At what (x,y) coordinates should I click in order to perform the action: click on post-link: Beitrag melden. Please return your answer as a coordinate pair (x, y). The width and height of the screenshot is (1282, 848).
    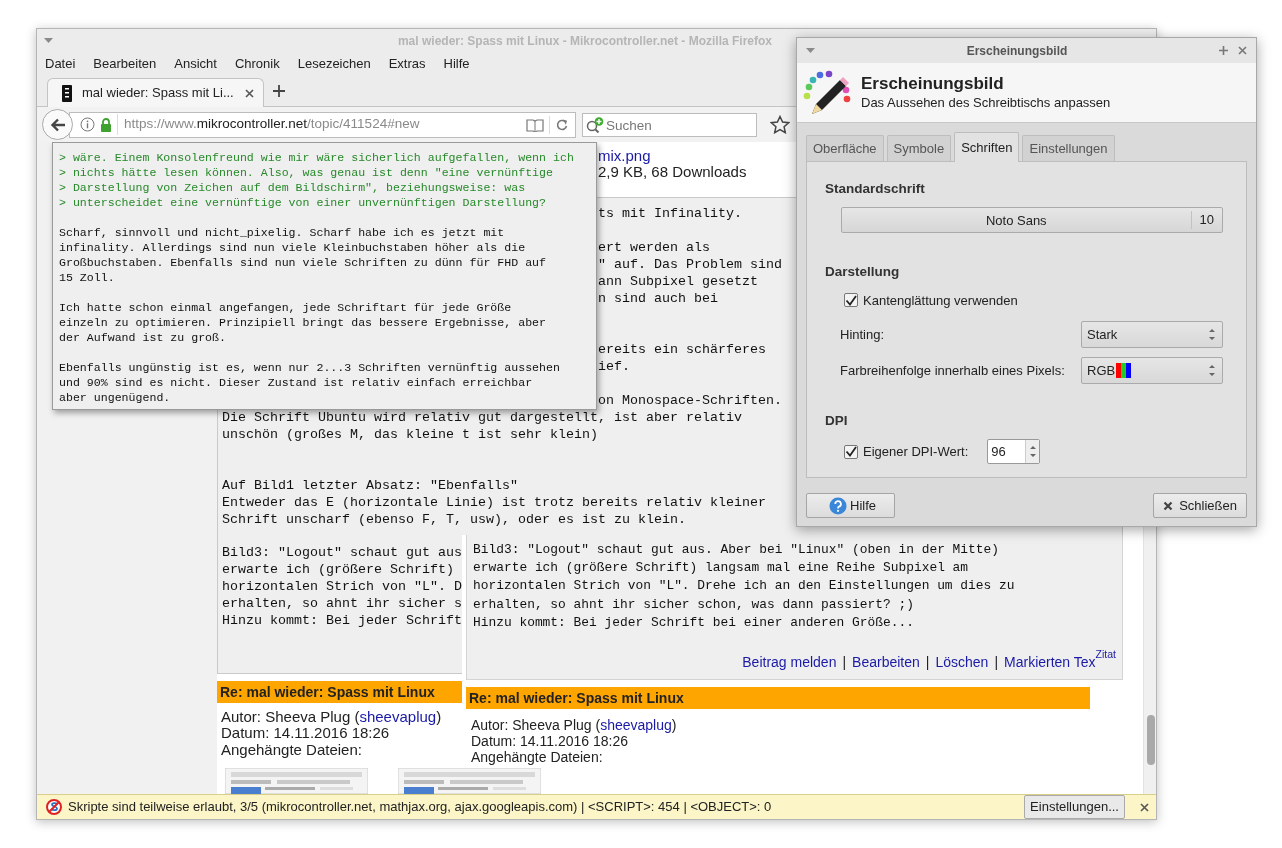
    Looking at the image, I should click on (789, 662).